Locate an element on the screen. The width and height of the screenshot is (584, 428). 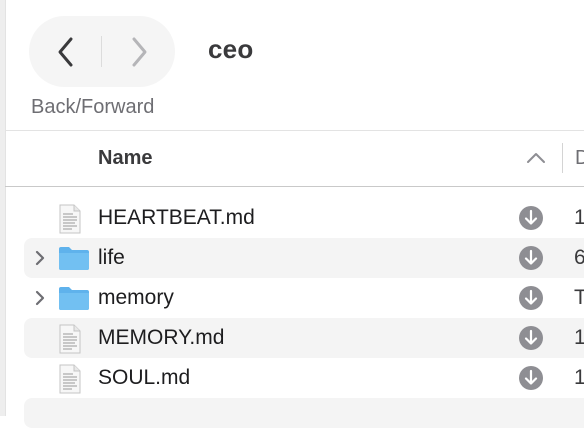
file-name: MEMORY.md is located at coordinates (161, 337).